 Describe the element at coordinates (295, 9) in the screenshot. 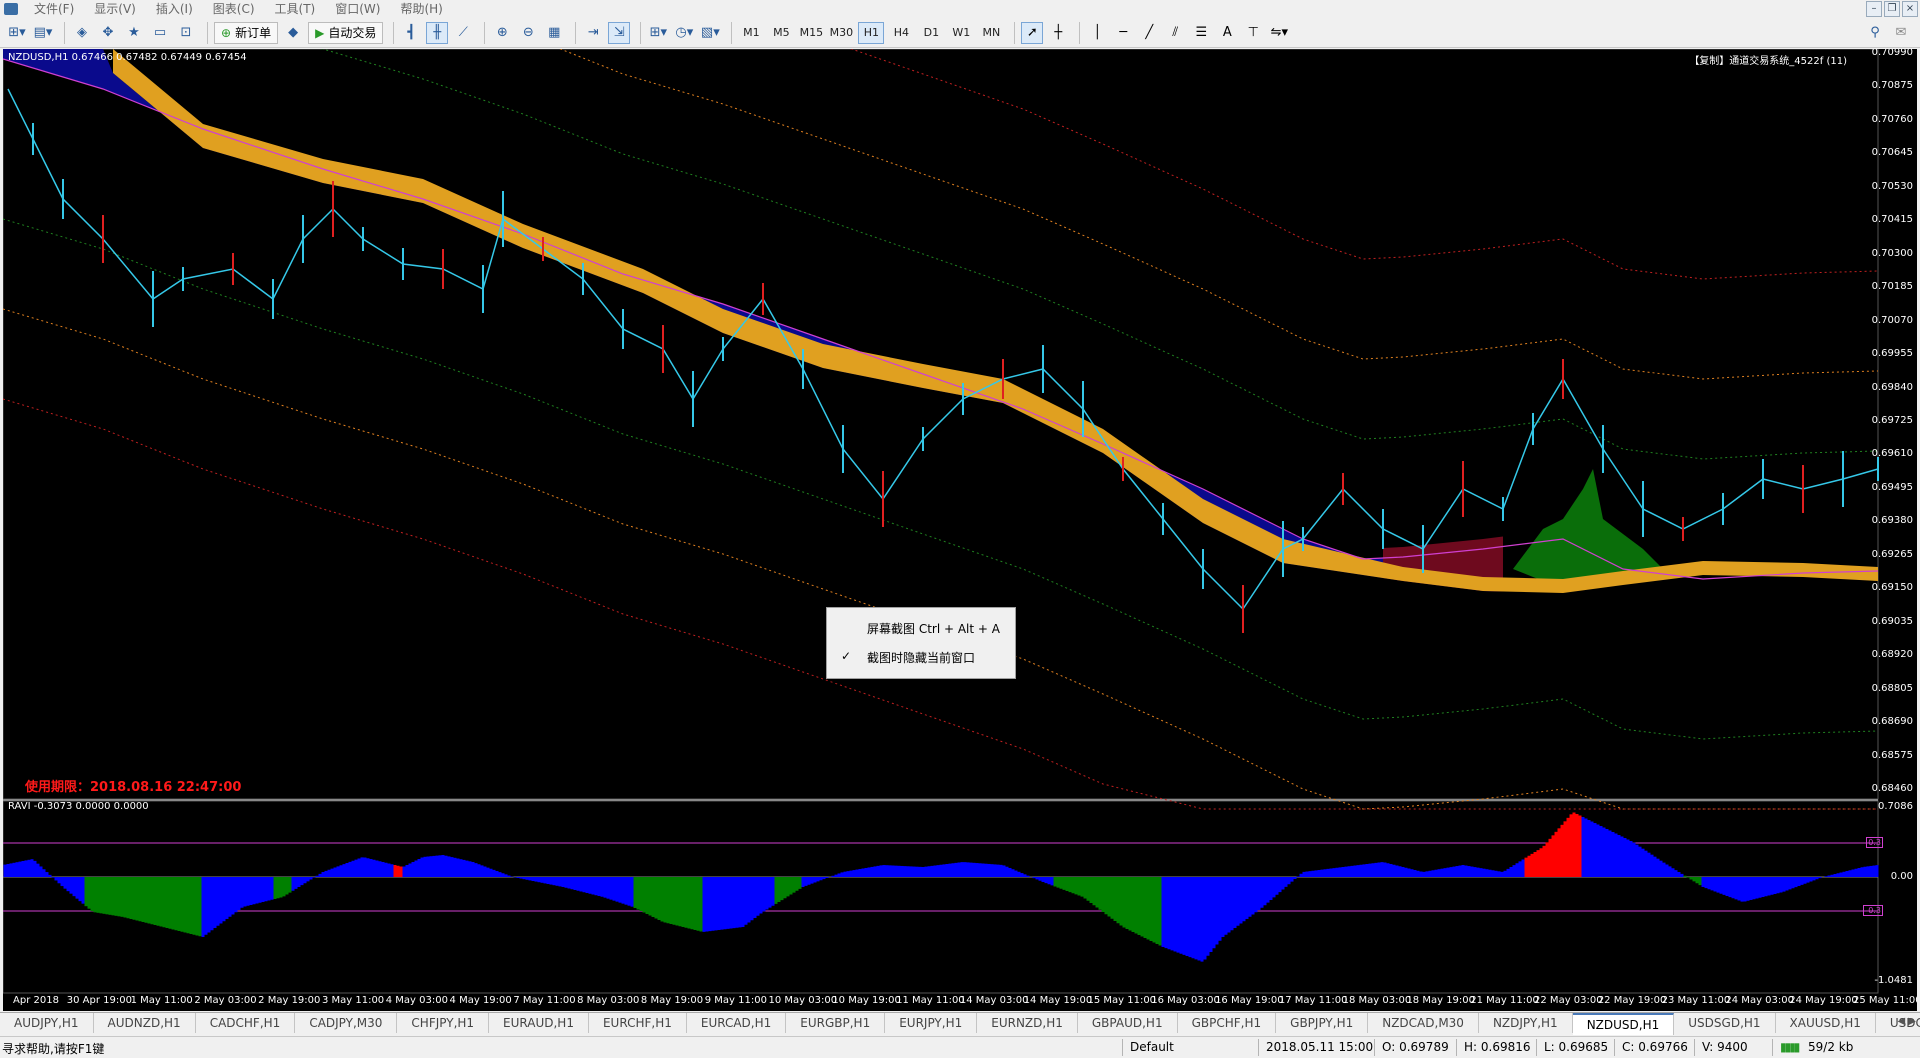

I see `menu-tools: 工具(T)` at that location.